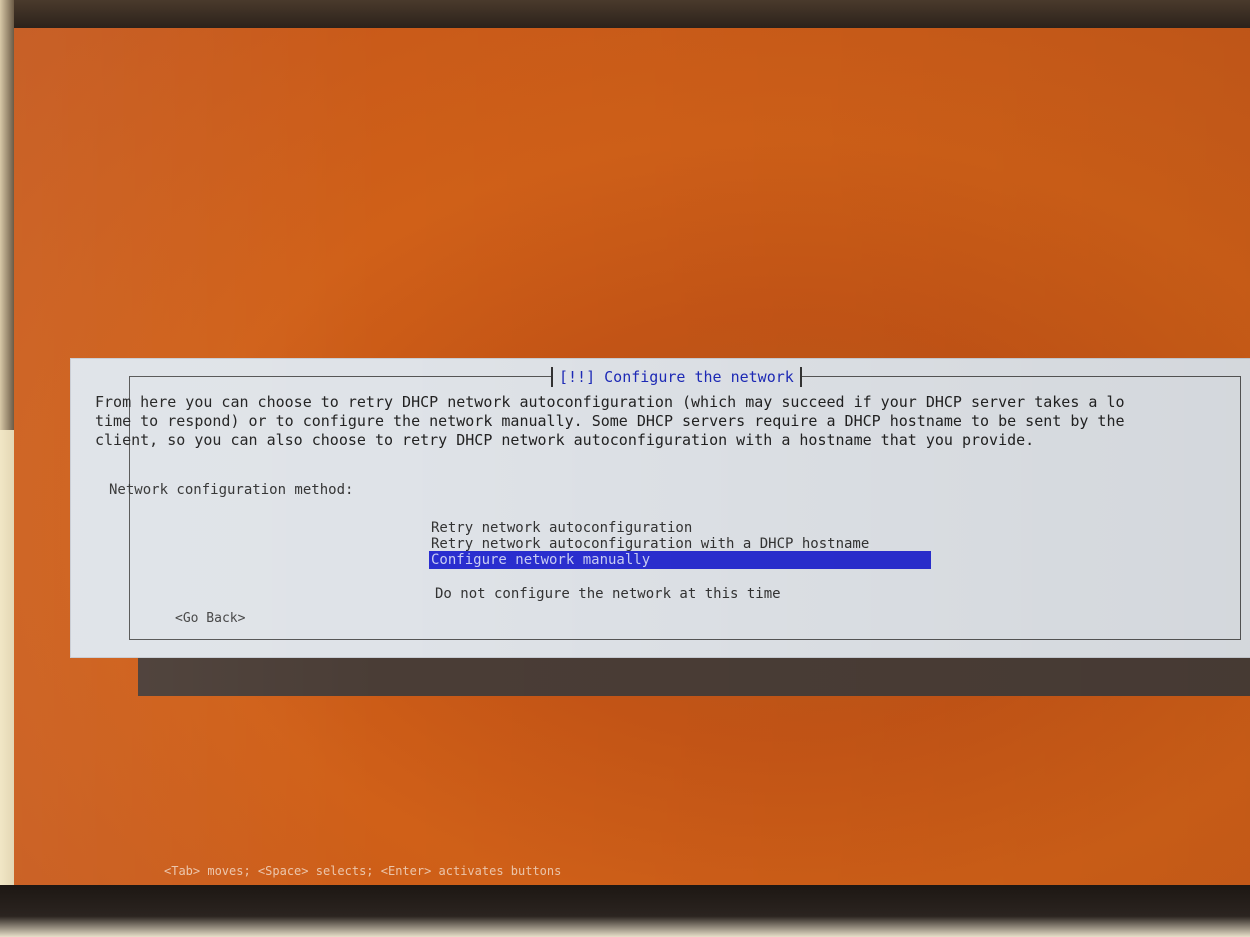  What do you see at coordinates (625, 911) in the screenshot?
I see `monitor-bezel-bottom` at bounding box center [625, 911].